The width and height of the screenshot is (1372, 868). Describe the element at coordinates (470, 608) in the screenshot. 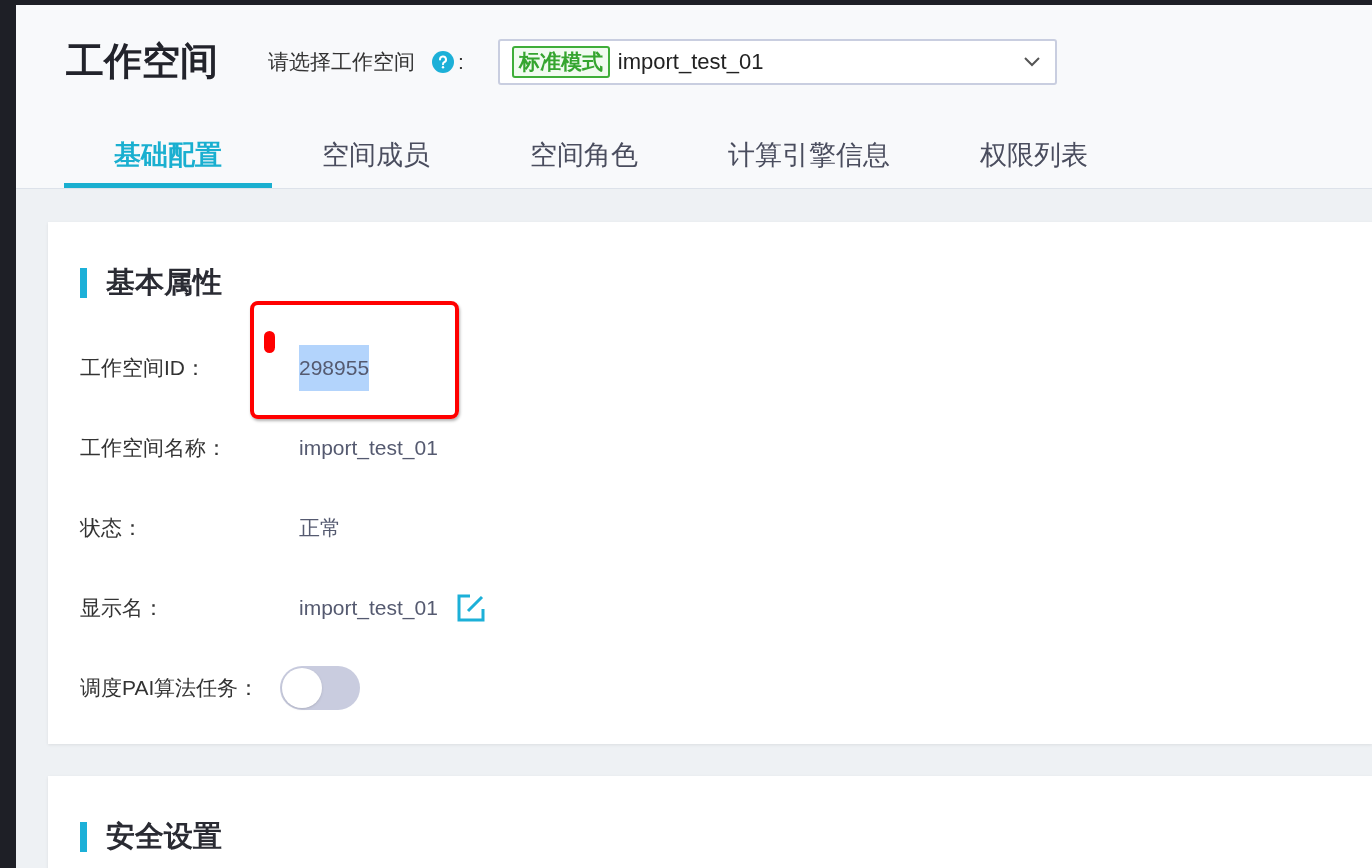

I see `edit-icon` at that location.